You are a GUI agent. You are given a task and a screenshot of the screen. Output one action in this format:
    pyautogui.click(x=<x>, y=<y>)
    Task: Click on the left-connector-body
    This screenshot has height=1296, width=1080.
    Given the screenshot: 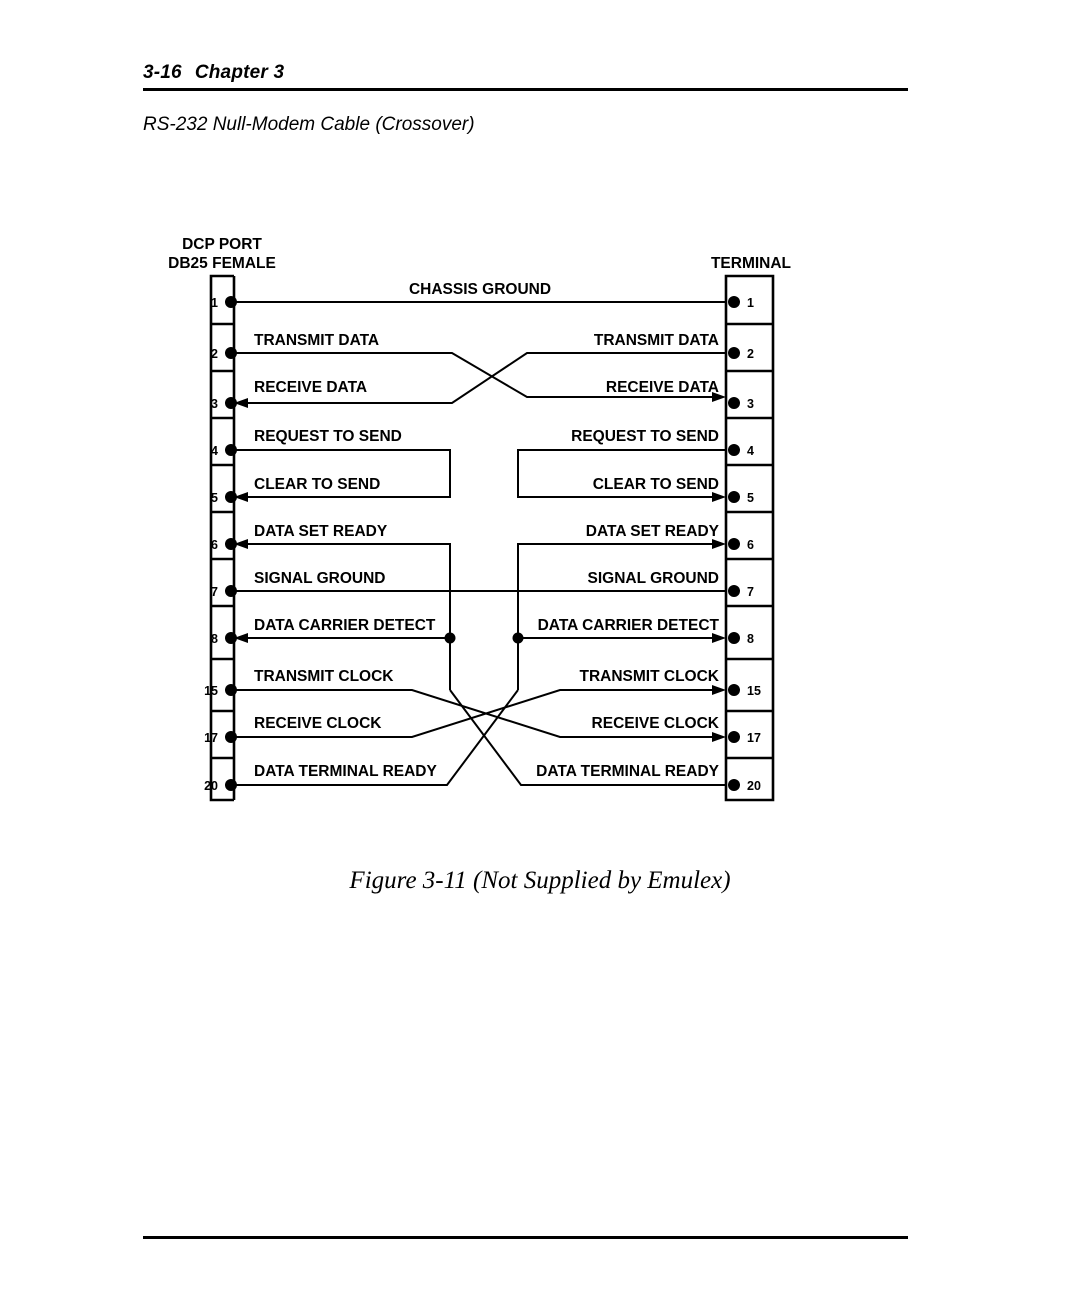 What is the action you would take?
    pyautogui.click(x=222, y=538)
    